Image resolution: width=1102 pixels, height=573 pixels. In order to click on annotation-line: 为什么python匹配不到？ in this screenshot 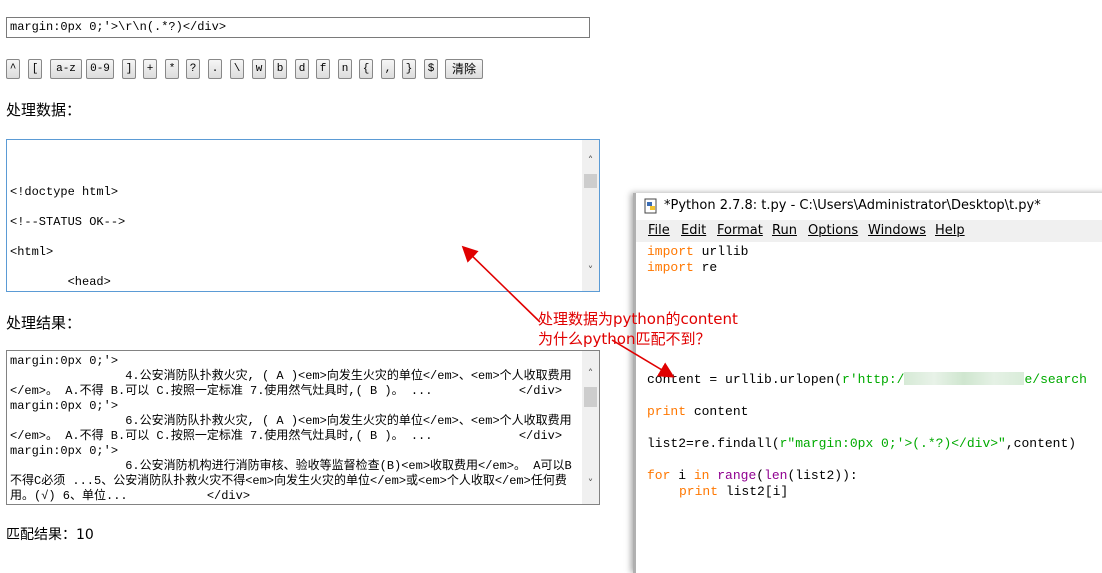, I will do `click(624, 339)`.